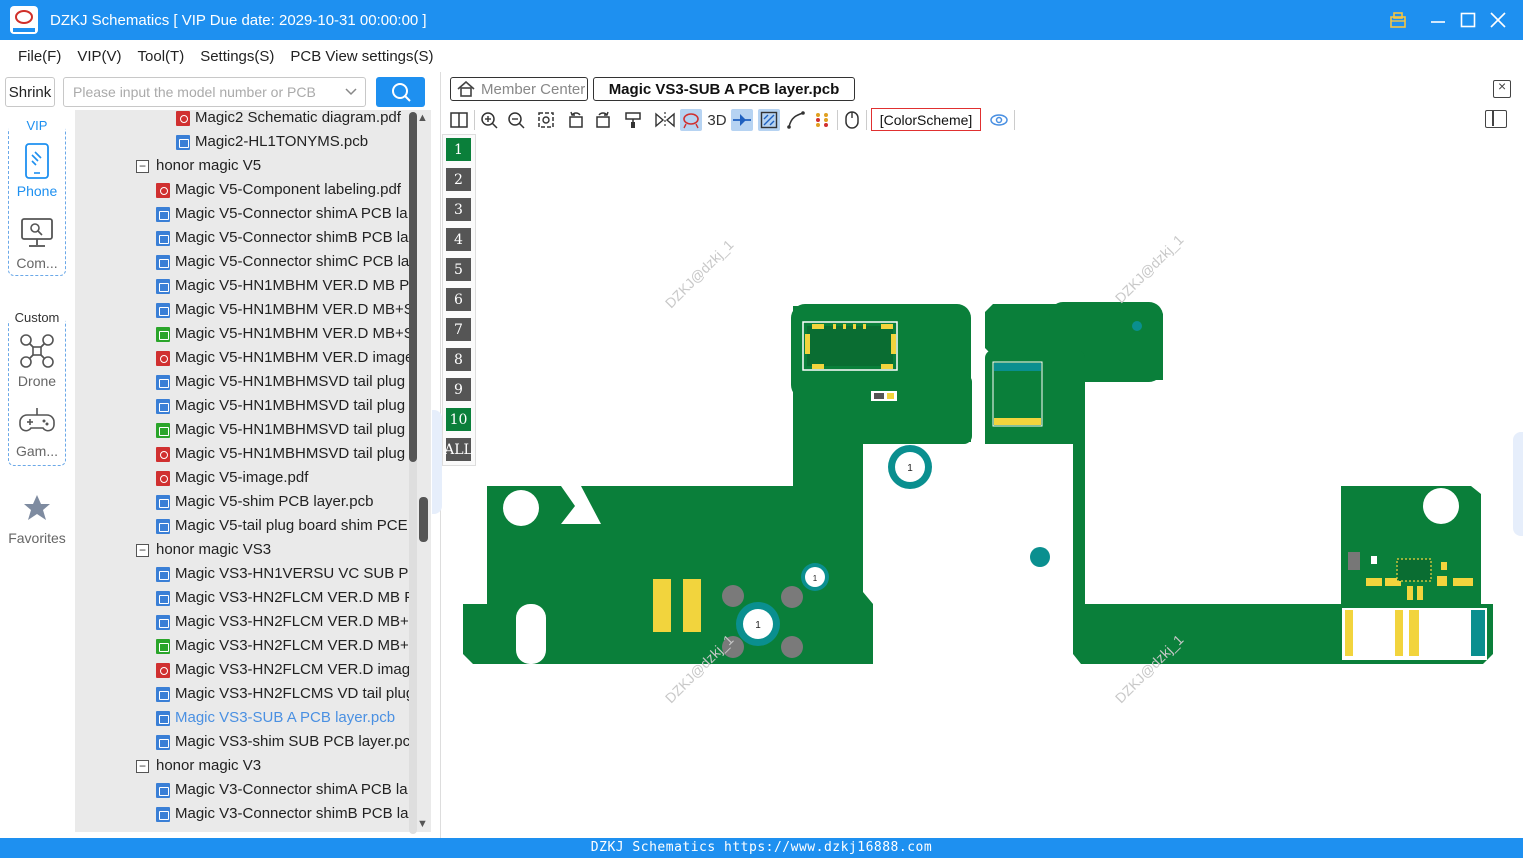 This screenshot has width=1523, height=858. What do you see at coordinates (292, 142) in the screenshot?
I see `tree-file: Magic2-HL1TONYMS.pcb` at bounding box center [292, 142].